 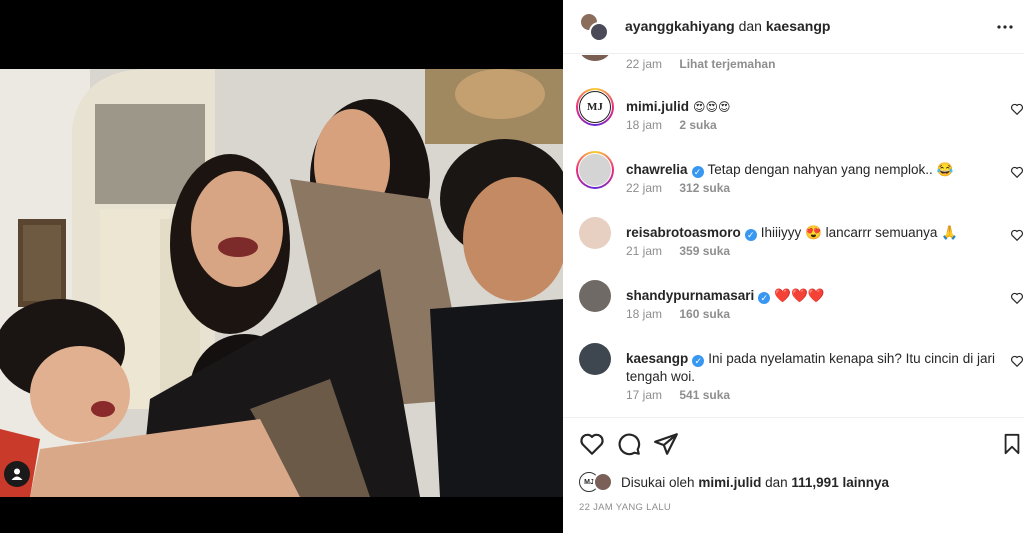 What do you see at coordinates (811, 107) in the screenshot?
I see `comment-text: mimi.julid 😍😍😍` at bounding box center [811, 107].